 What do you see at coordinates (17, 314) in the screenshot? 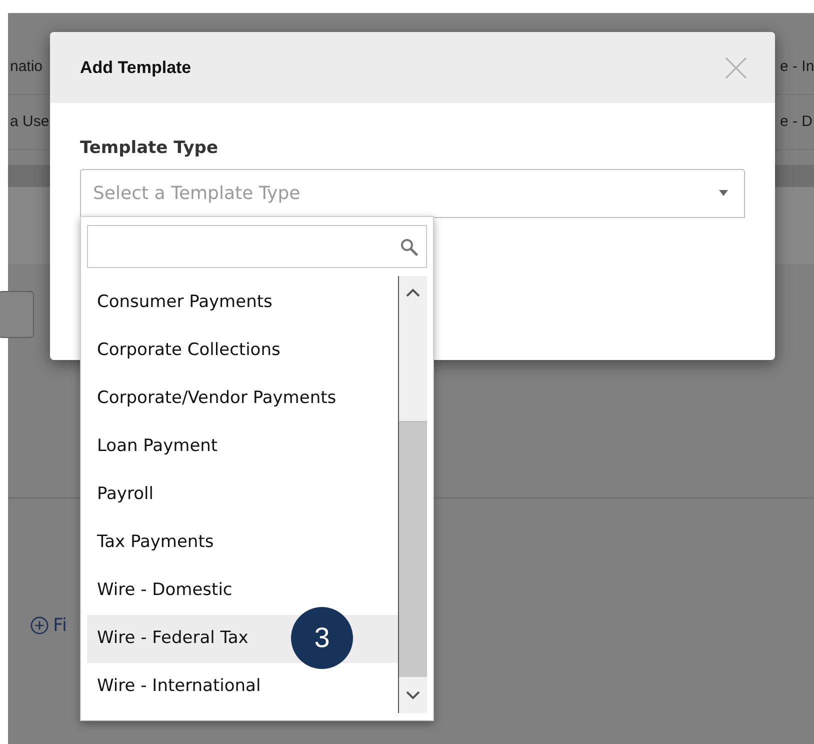
I see `button-edge` at bounding box center [17, 314].